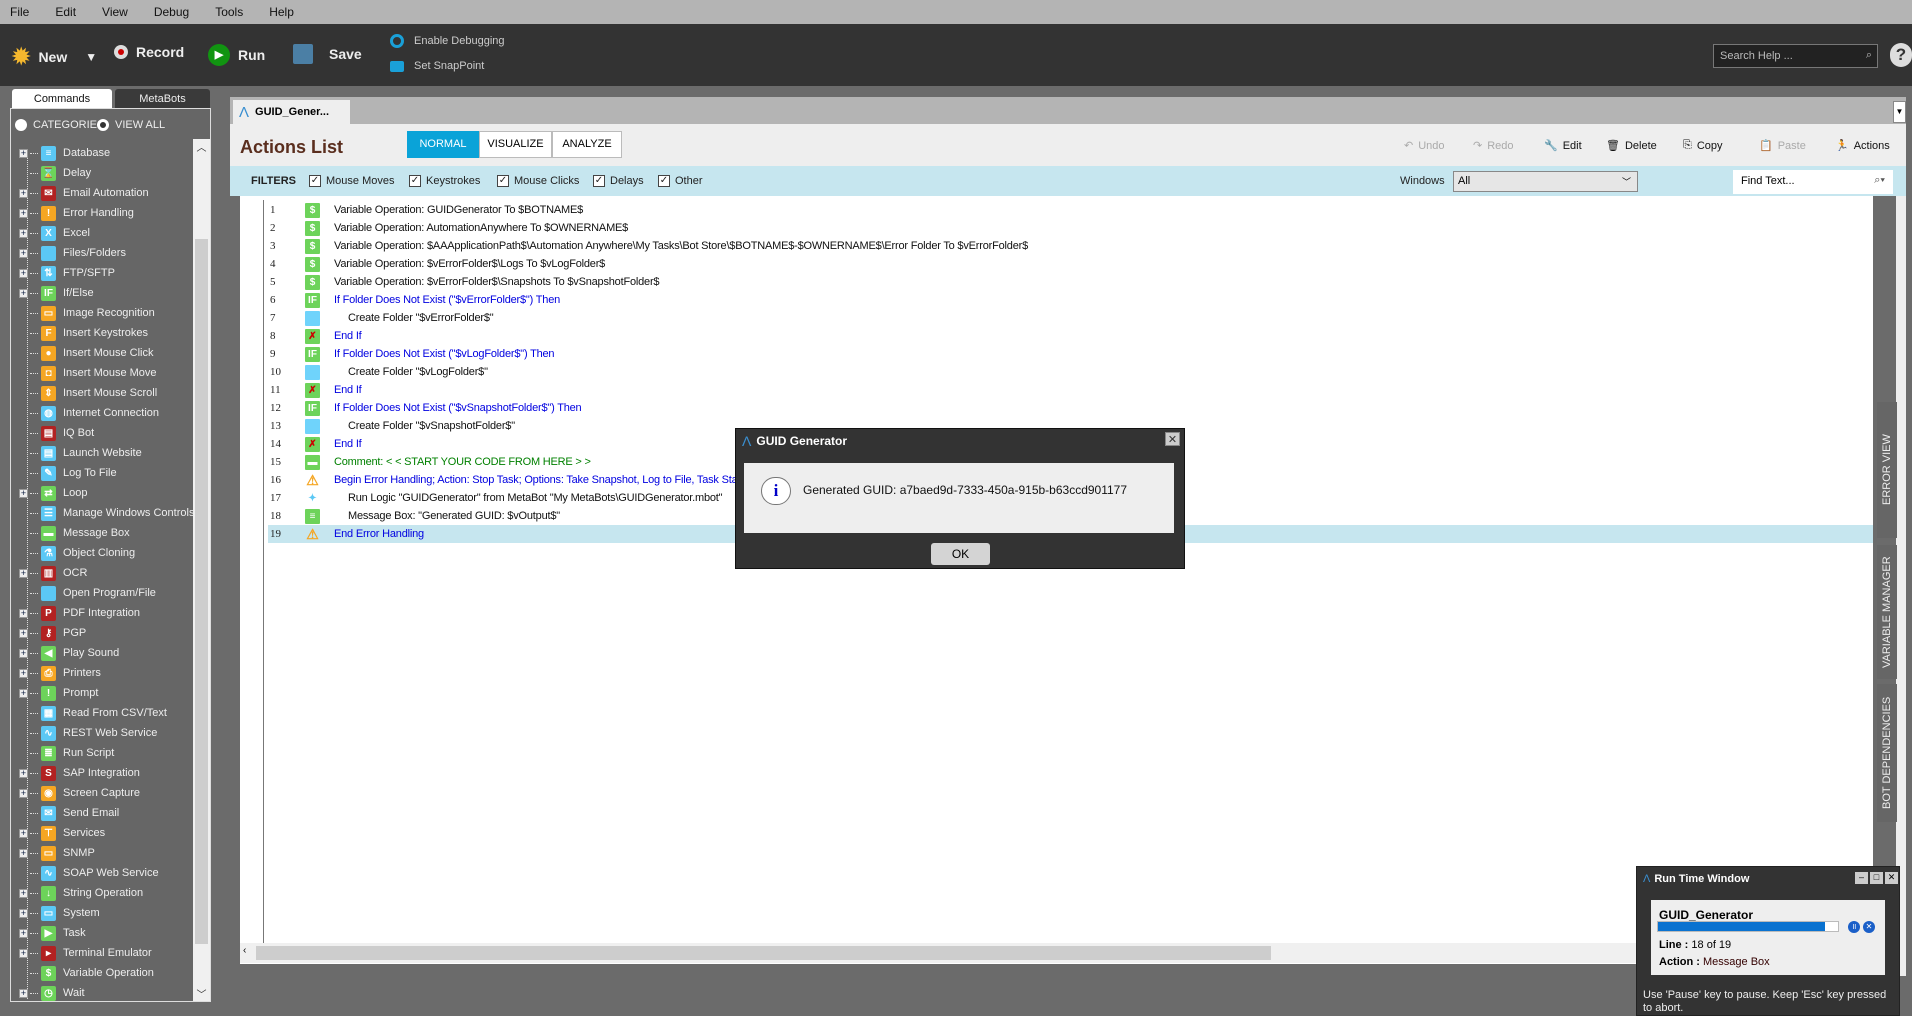 This screenshot has width=1912, height=1016. Describe the element at coordinates (107, 933) in the screenshot. I see `category-item: + ▶ Task` at that location.